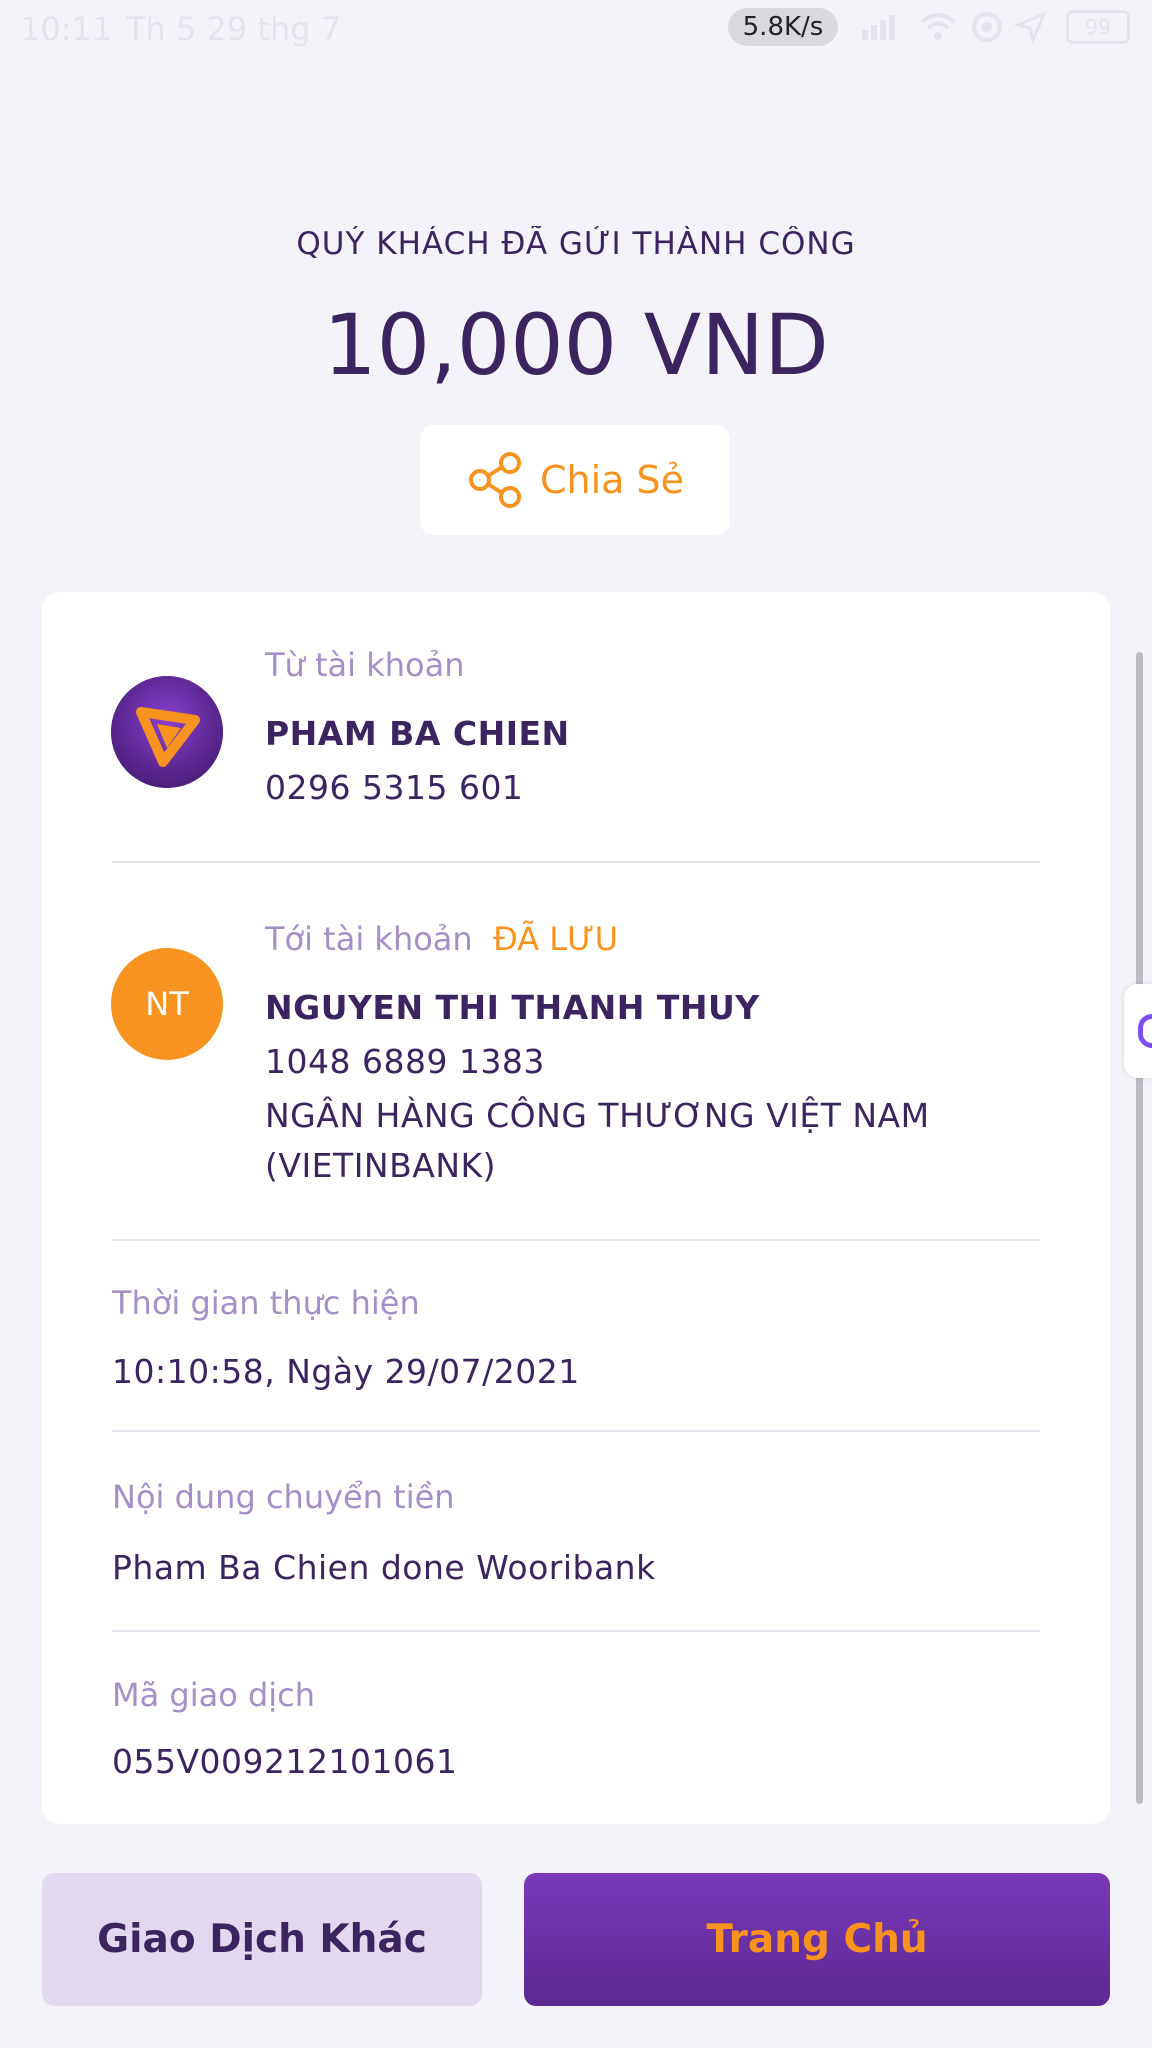 The height and width of the screenshot is (2048, 1152). I want to click on other-transaction-label: Giao Dịch Khác, so click(262, 1939).